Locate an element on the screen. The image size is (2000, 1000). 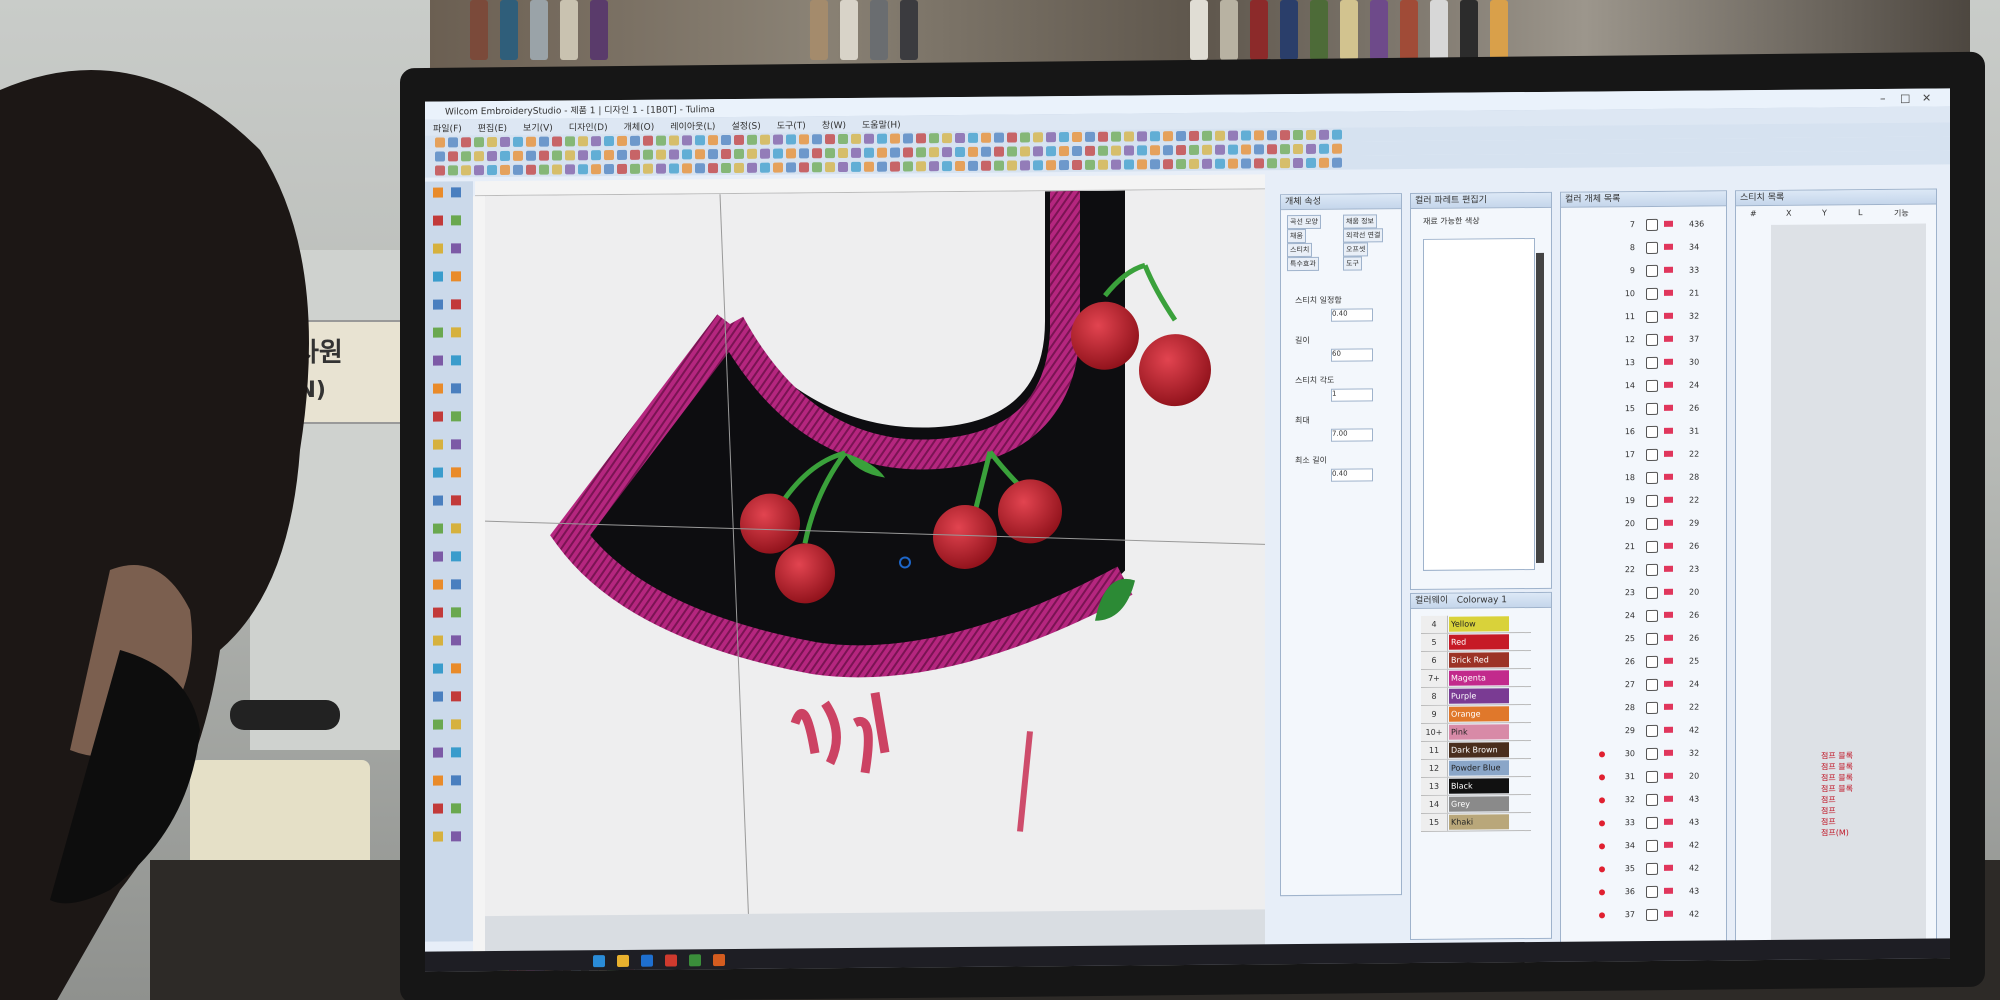
menu-item-2: 보기(V) is located at coordinates (538, 127).